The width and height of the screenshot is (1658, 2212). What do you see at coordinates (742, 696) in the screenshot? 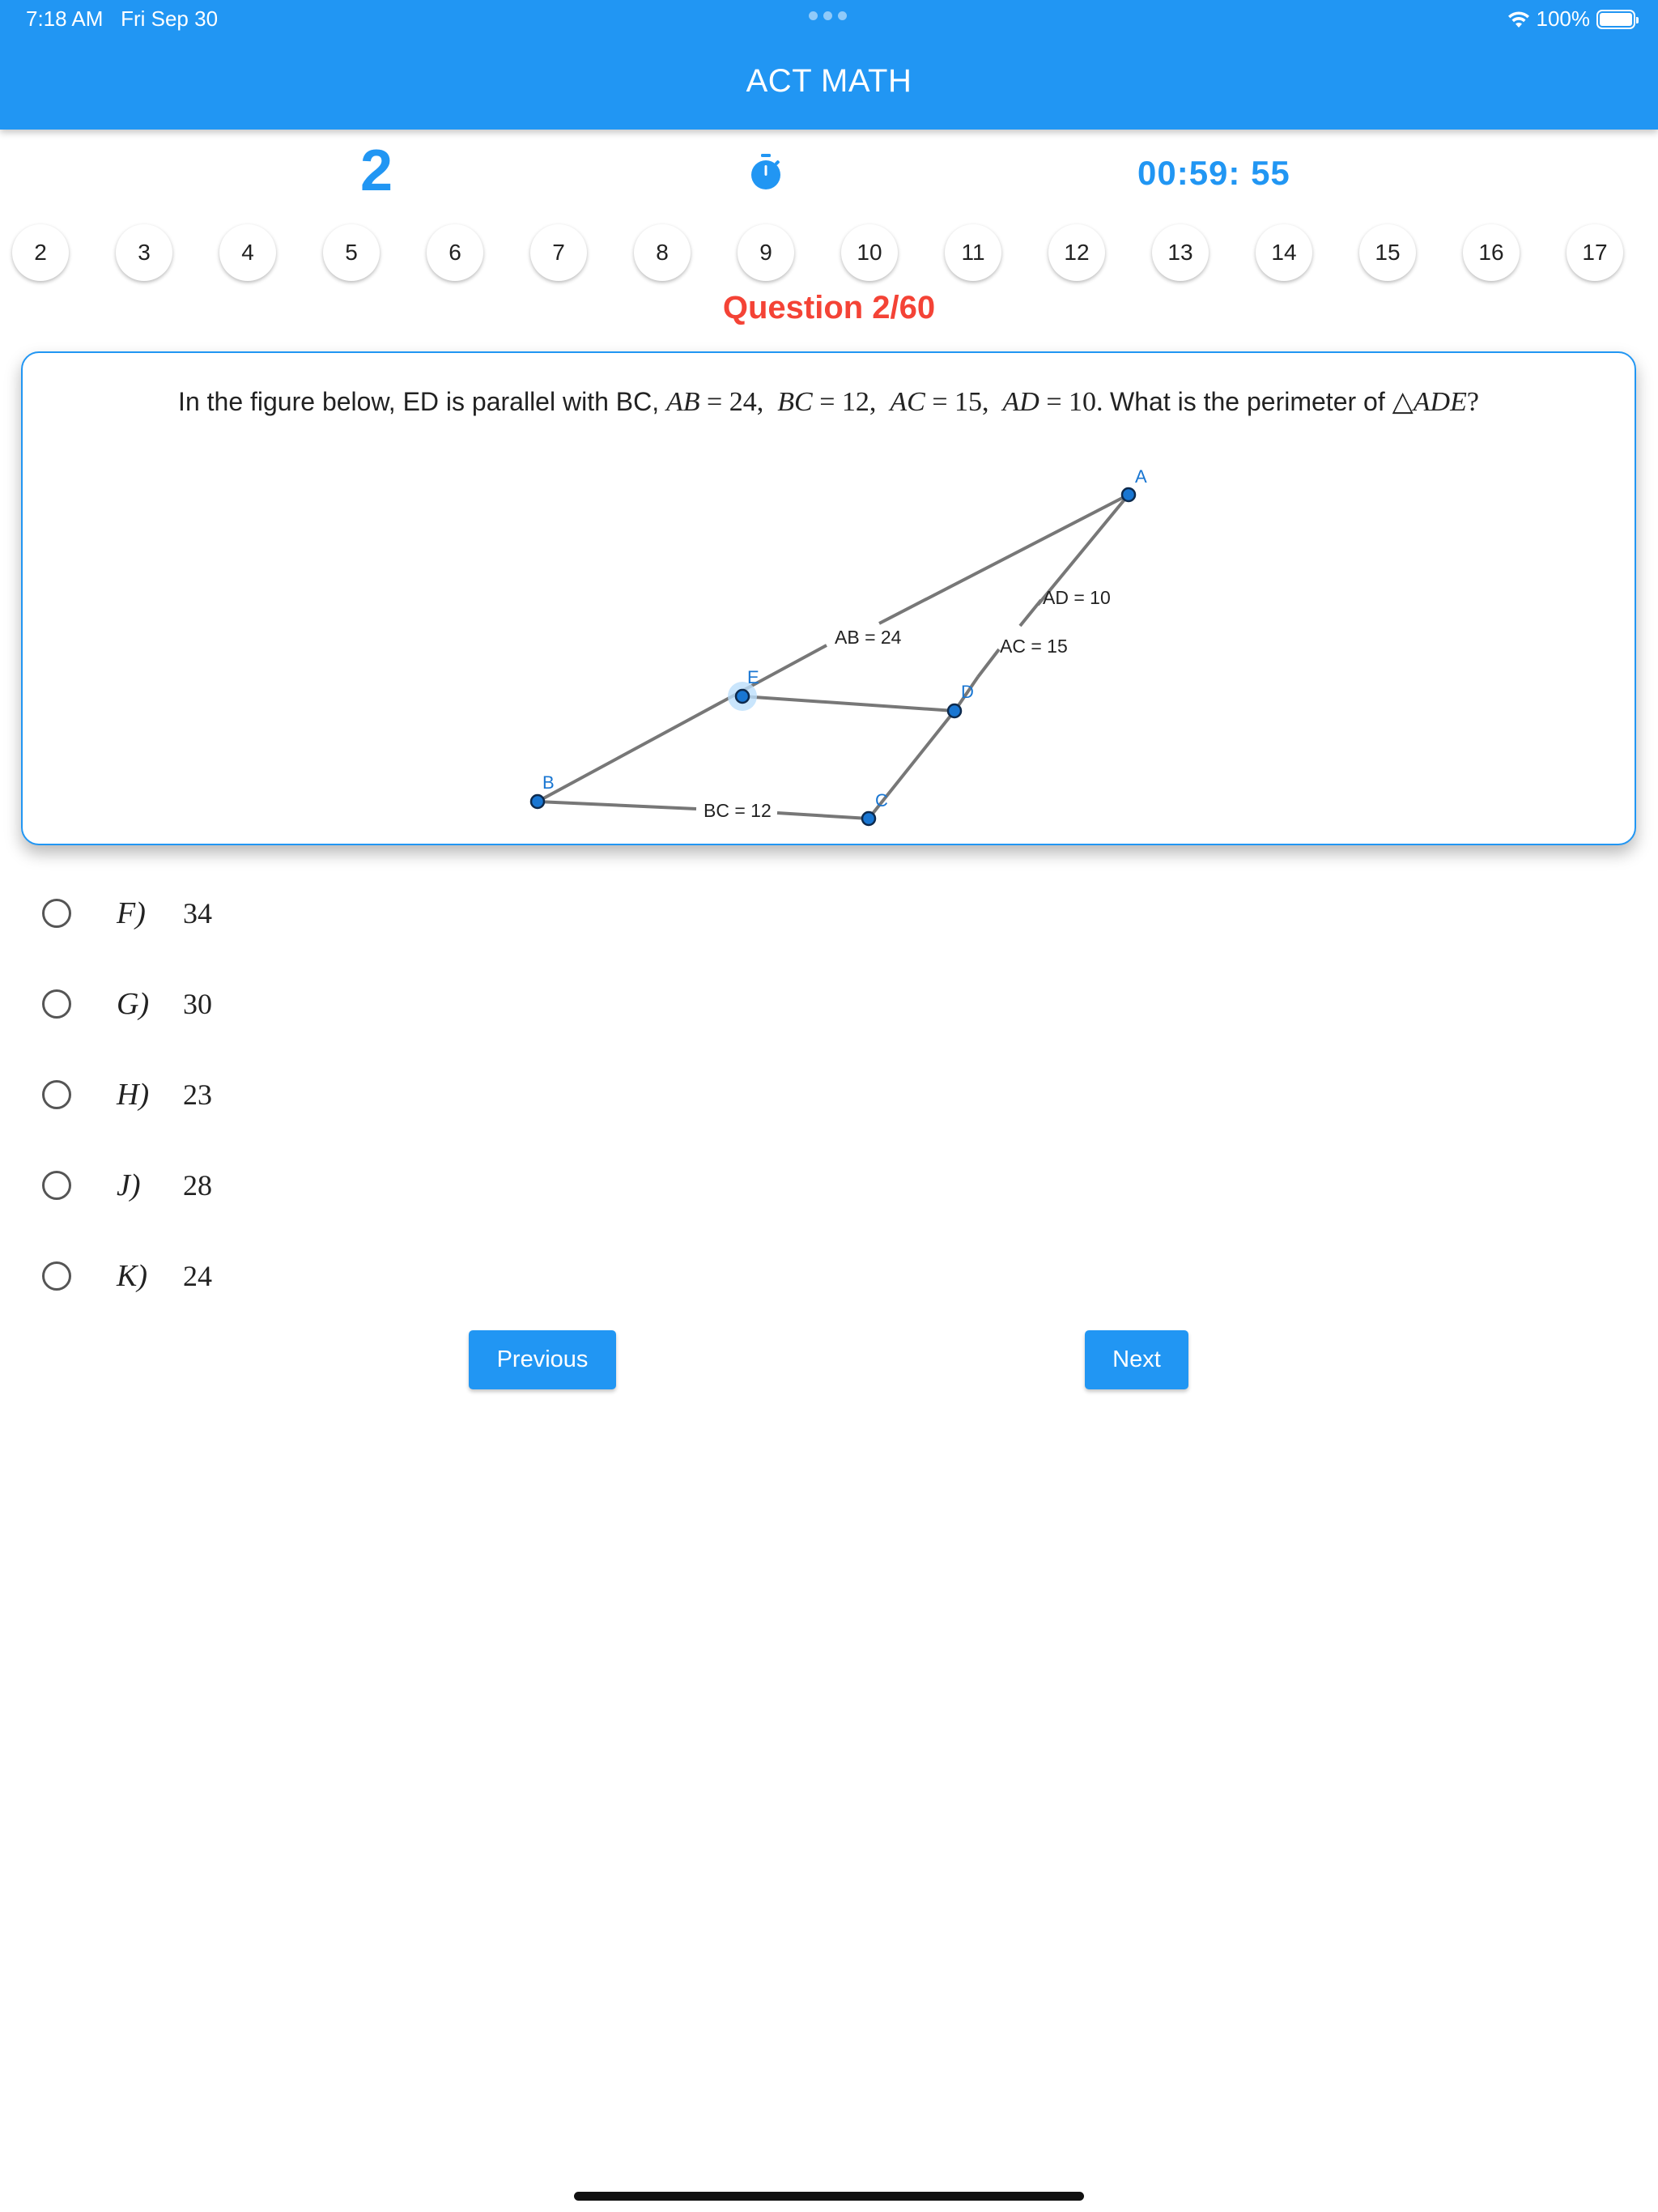
I see `point-e` at bounding box center [742, 696].